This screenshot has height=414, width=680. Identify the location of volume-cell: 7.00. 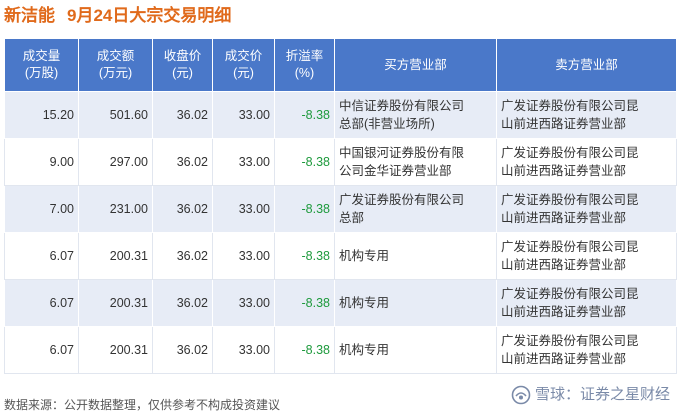
(41, 209).